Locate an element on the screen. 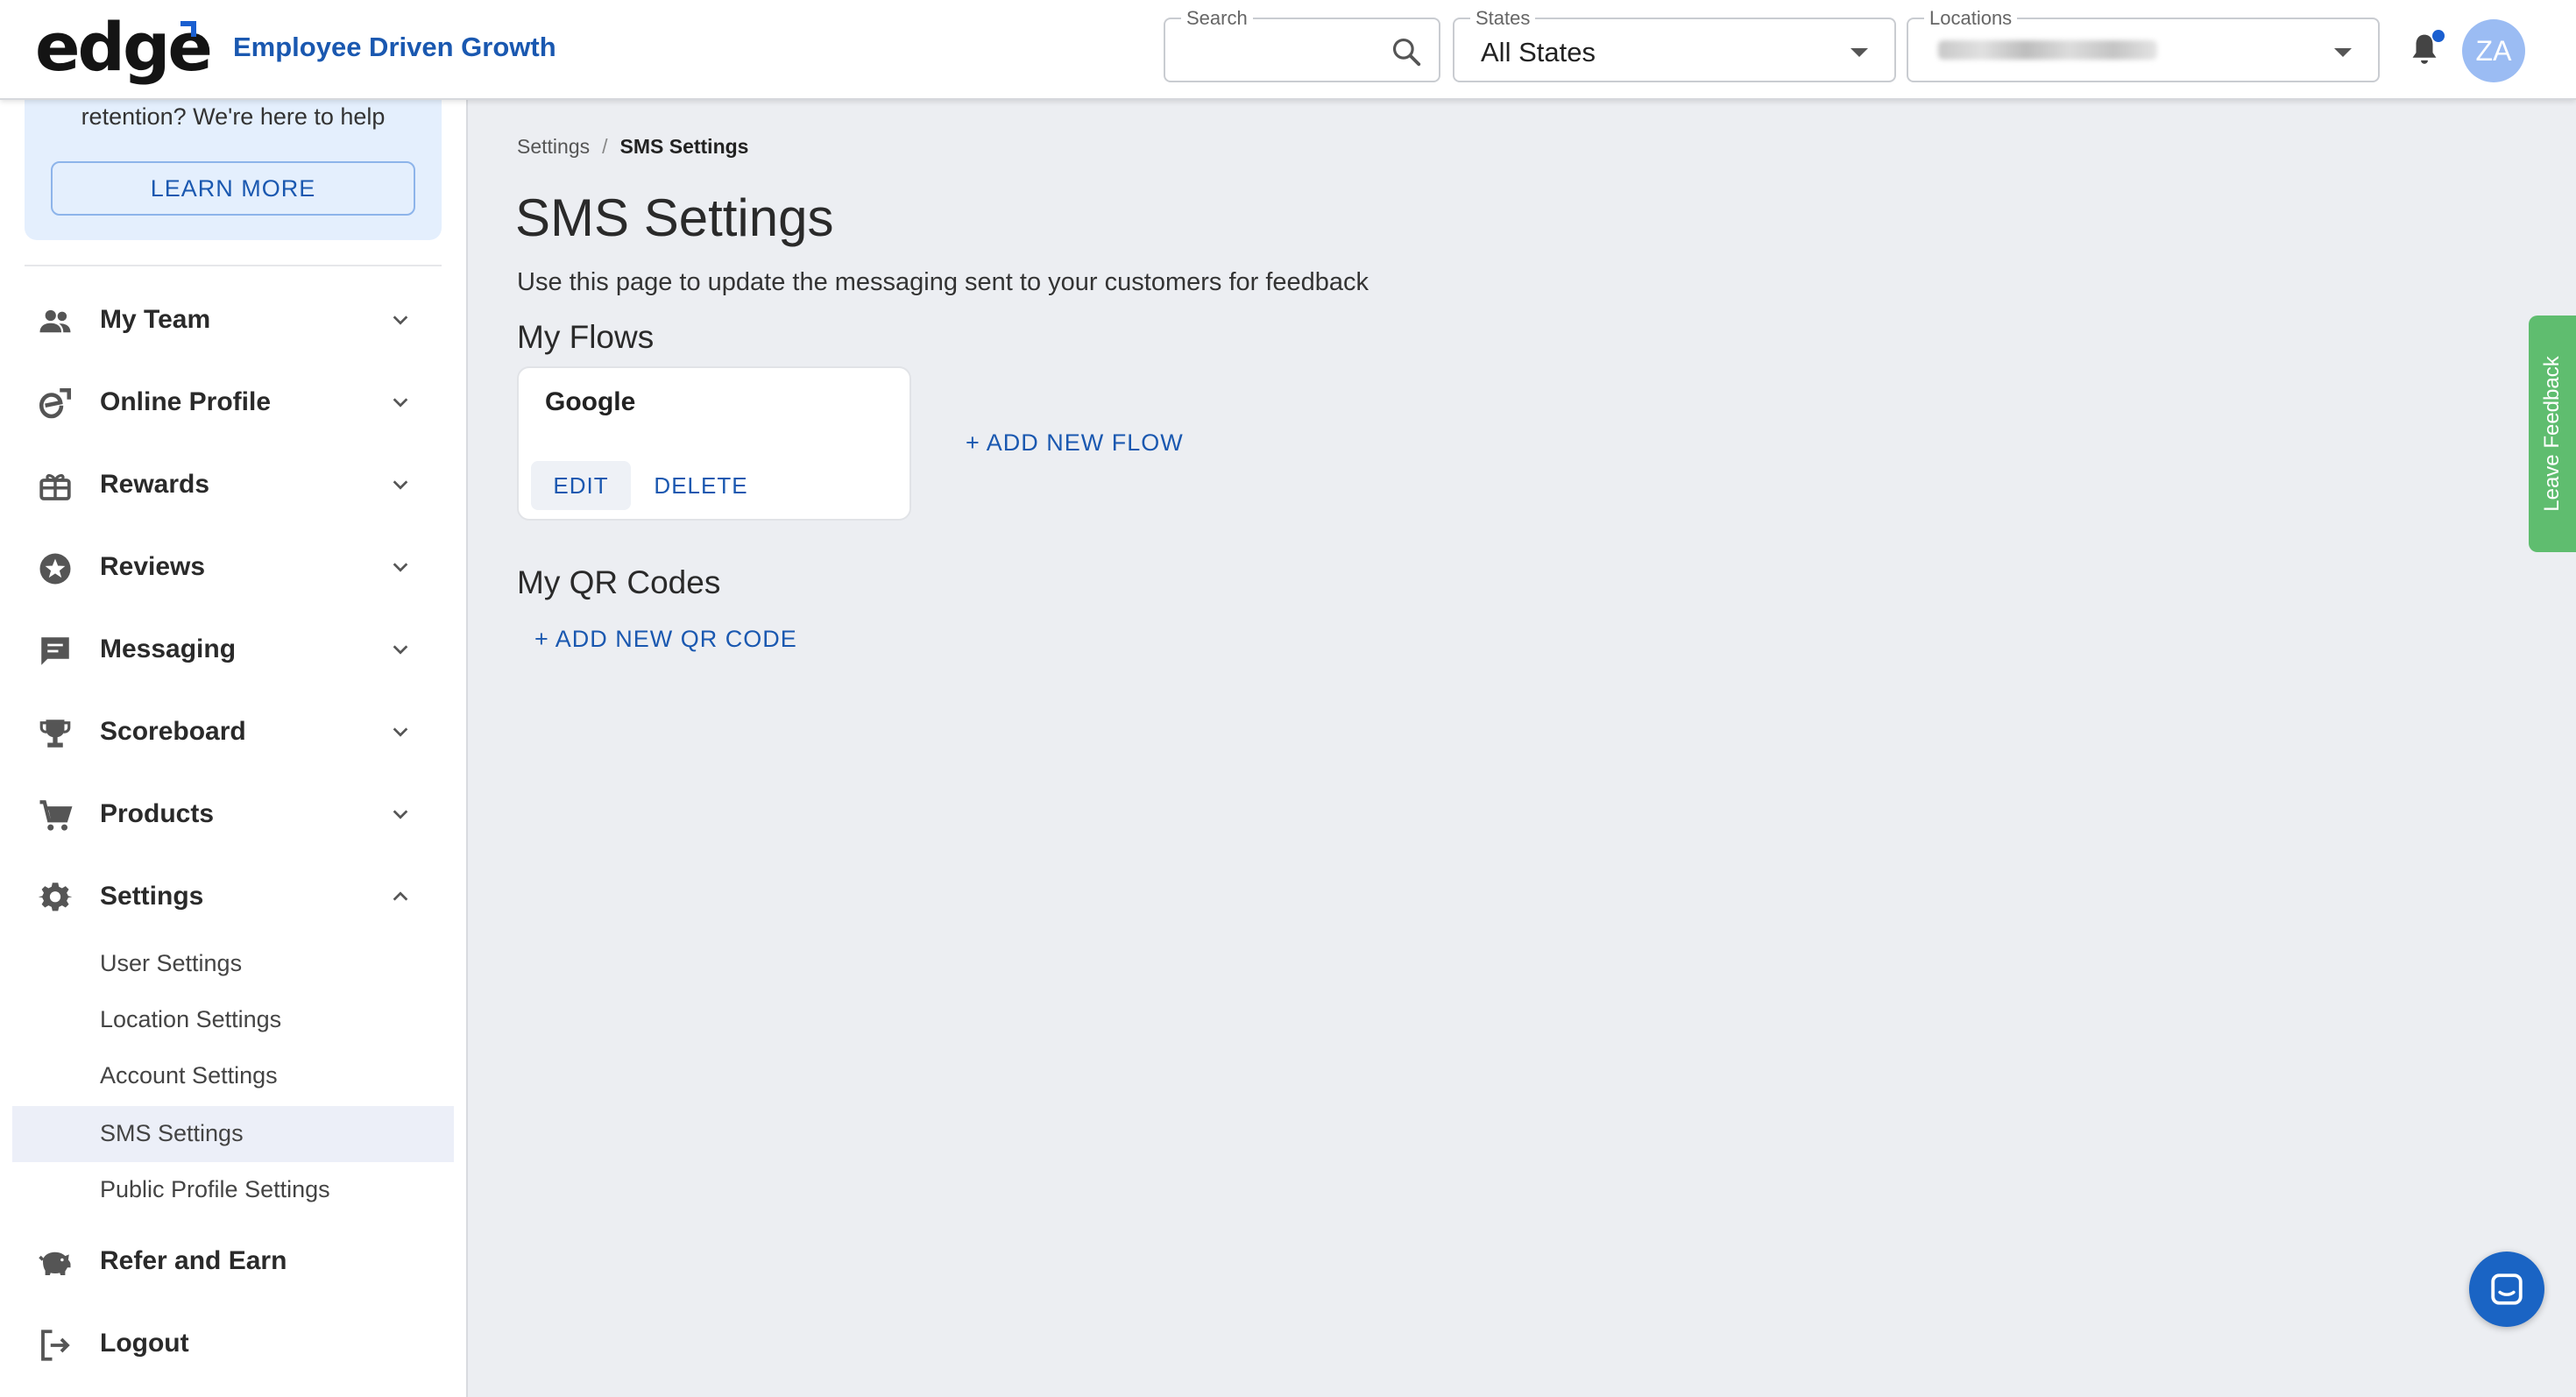 This screenshot has width=2576, height=1397. sidebar-subitem-location-settings: Location Settings is located at coordinates (233, 1020).